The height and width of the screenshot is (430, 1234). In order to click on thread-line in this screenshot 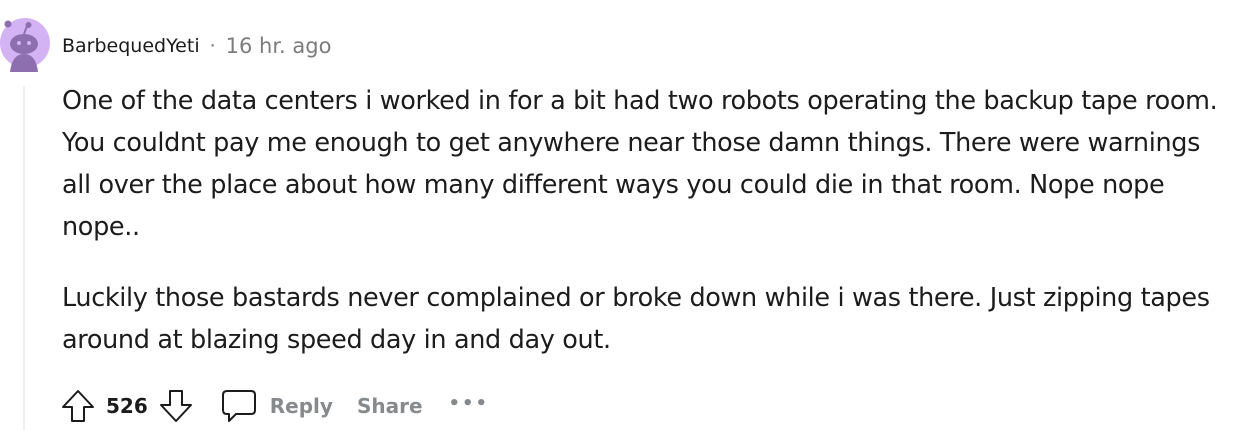, I will do `click(24, 258)`.